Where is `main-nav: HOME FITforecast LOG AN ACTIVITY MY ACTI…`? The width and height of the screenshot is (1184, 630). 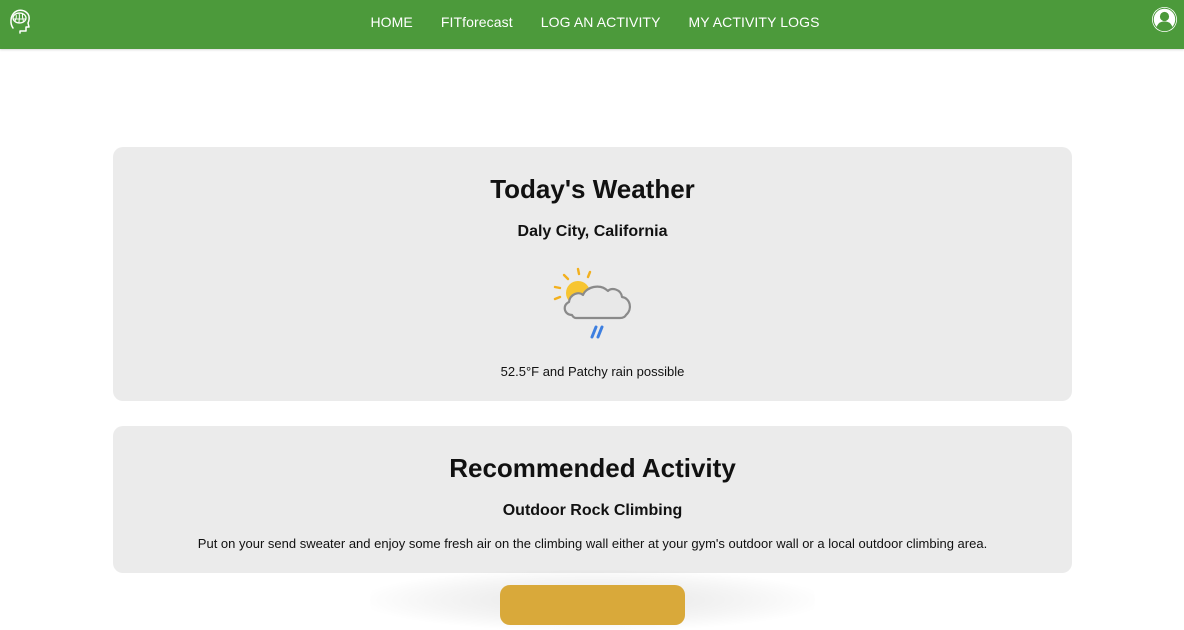
main-nav: HOME FITforecast LOG AN ACTIVITY MY ACTI… is located at coordinates (592, 21).